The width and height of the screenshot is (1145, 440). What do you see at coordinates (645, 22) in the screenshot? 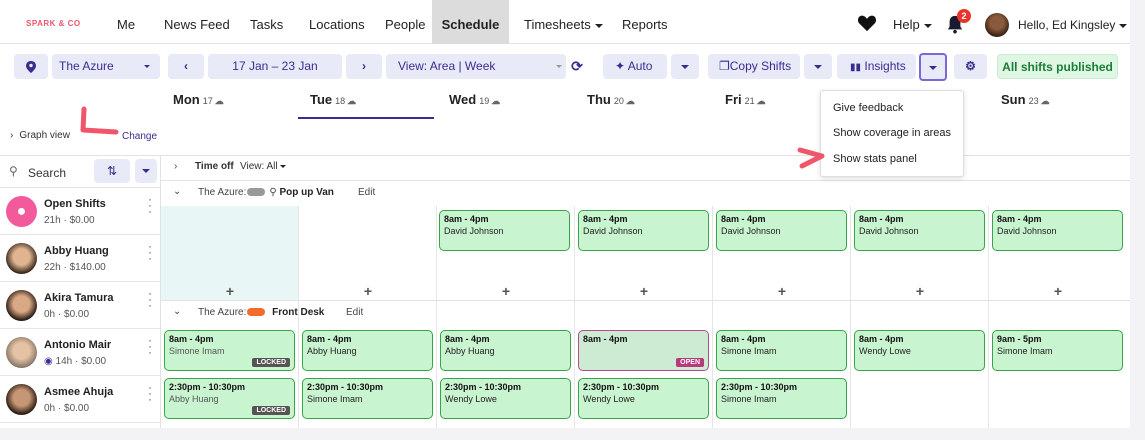
I see `nav-reports: Reports` at bounding box center [645, 22].